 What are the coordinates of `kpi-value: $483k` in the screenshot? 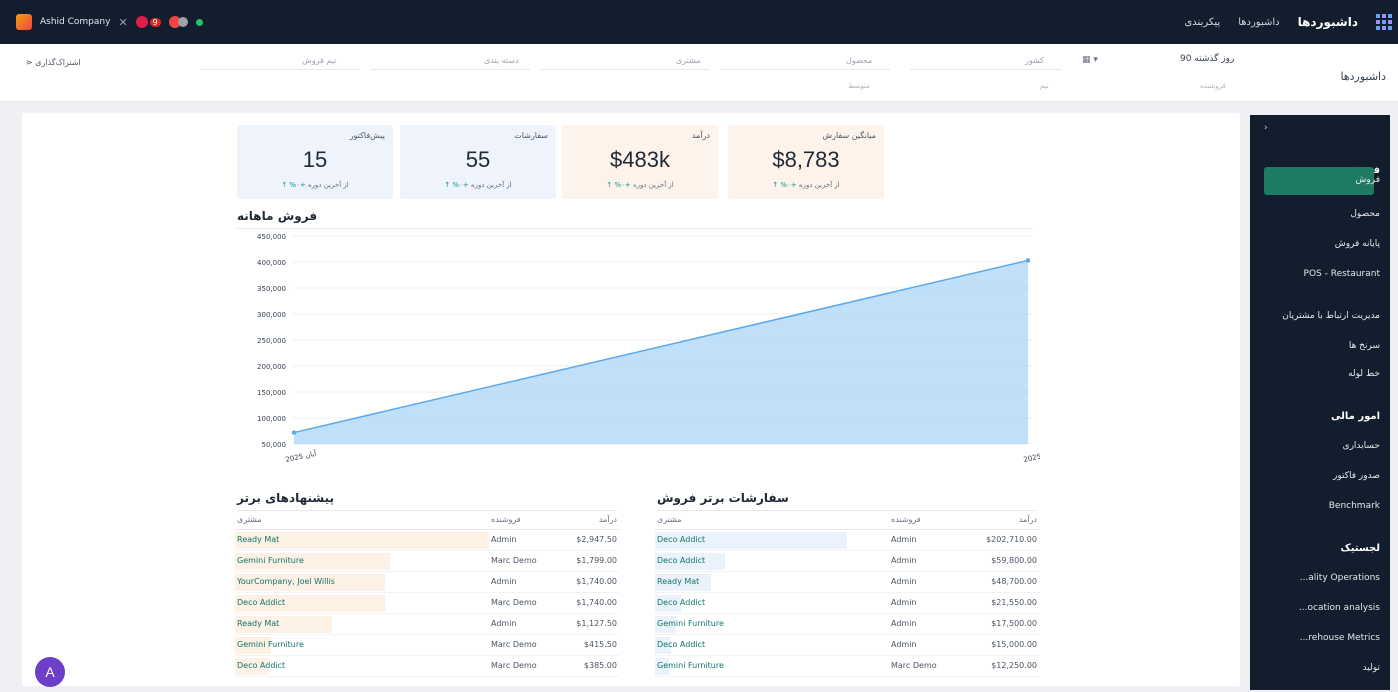 It's located at (640, 159).